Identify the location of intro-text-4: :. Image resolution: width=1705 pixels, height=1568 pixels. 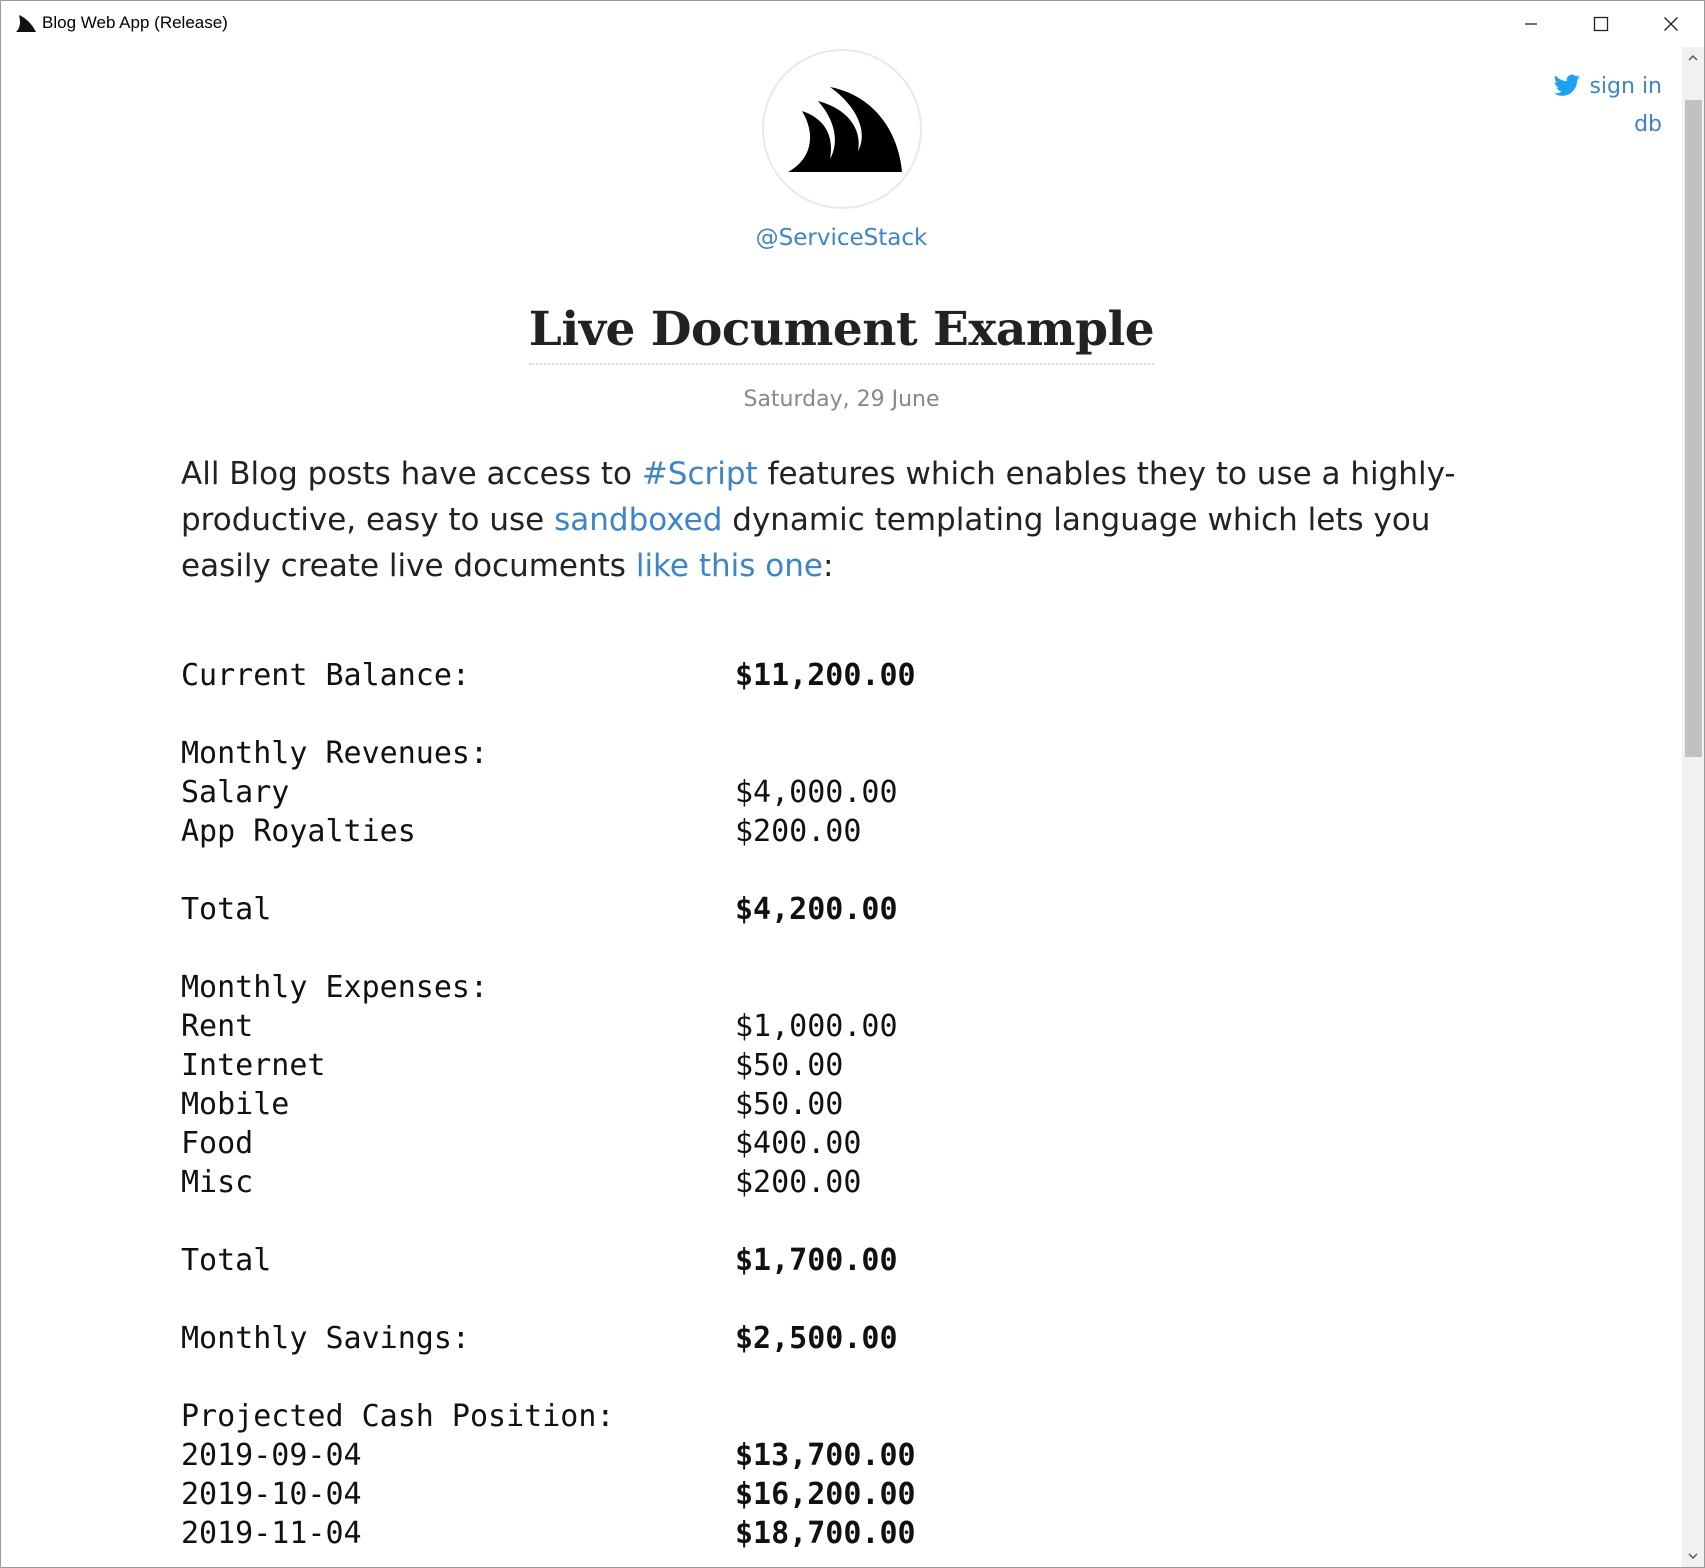
(828, 566).